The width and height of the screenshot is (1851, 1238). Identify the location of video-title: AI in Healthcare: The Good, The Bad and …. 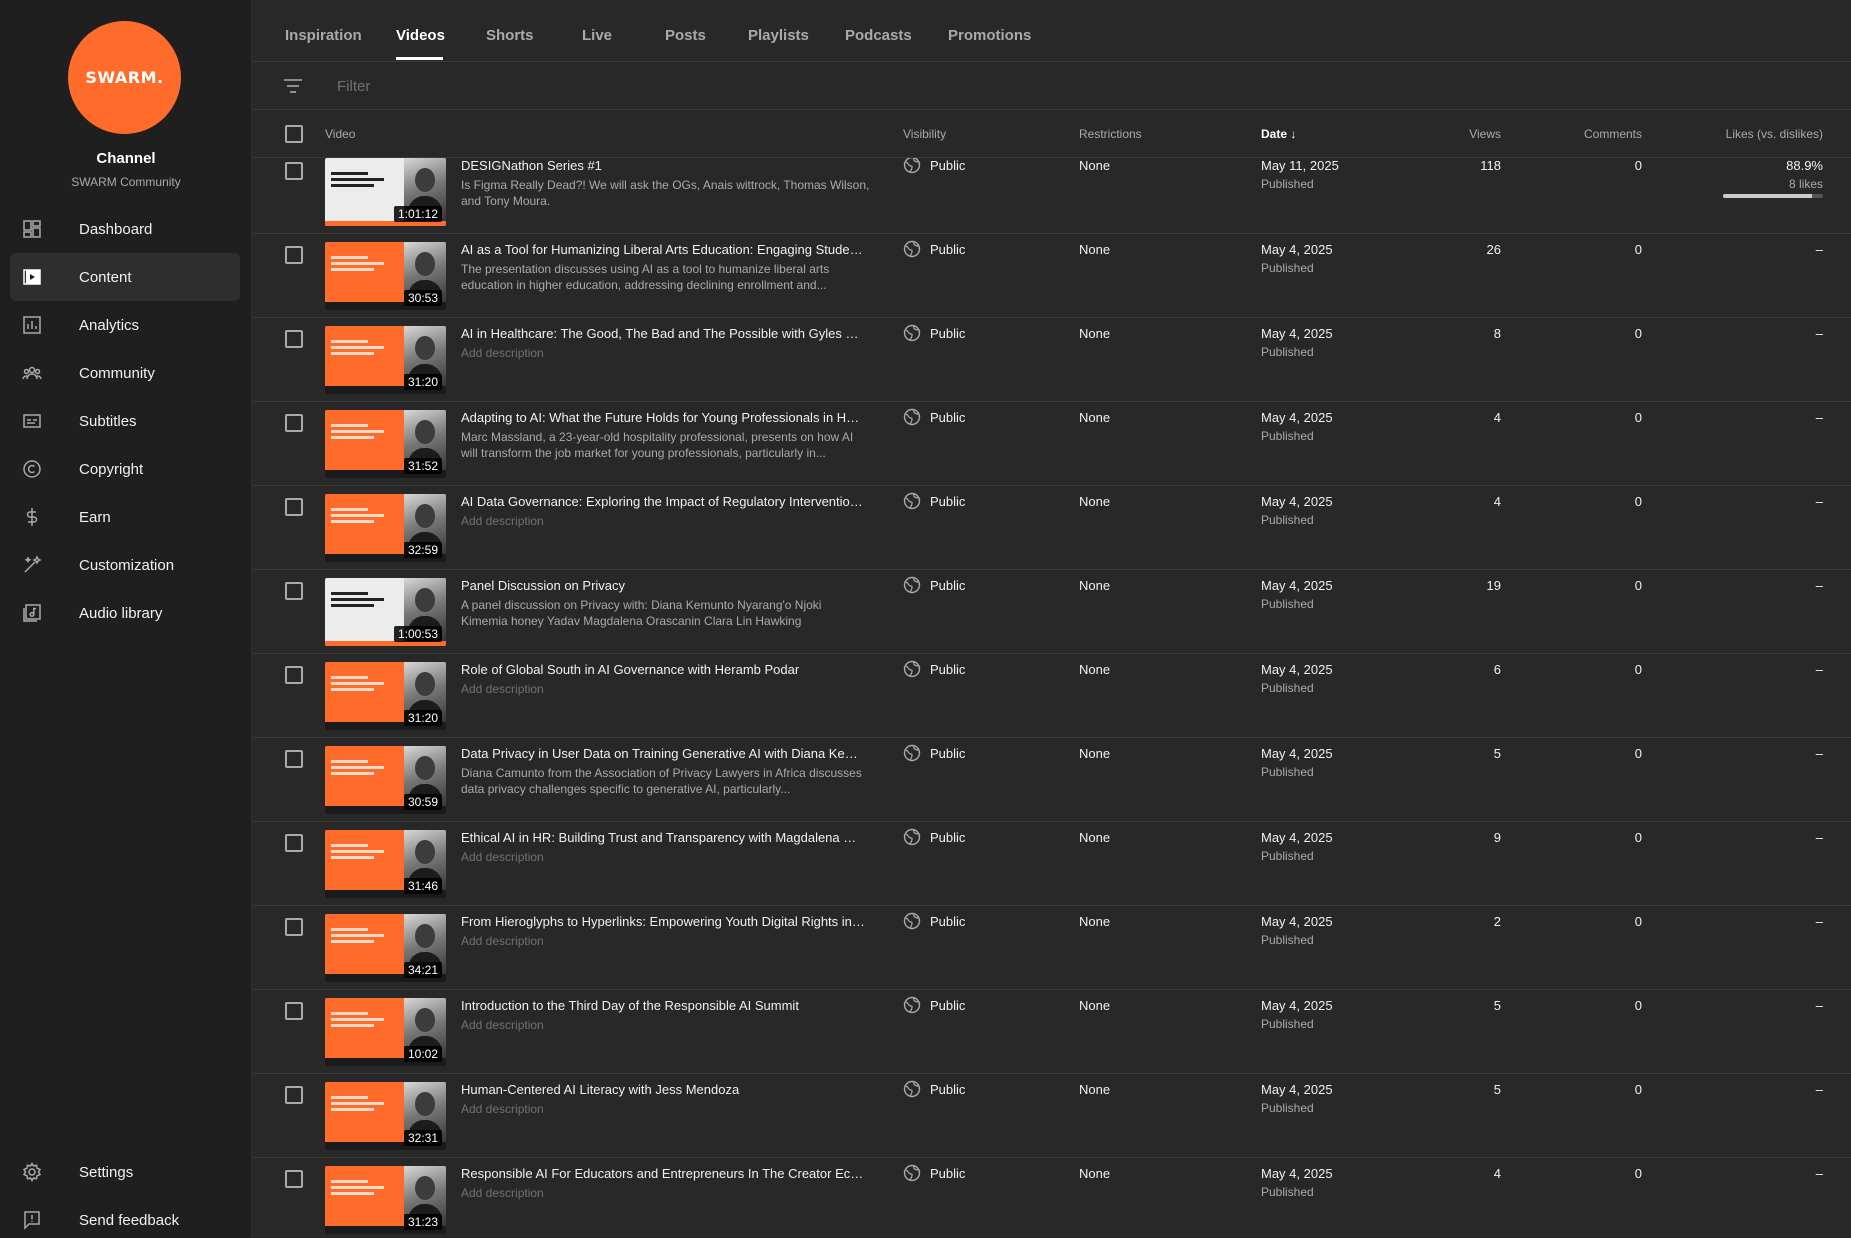
(663, 333).